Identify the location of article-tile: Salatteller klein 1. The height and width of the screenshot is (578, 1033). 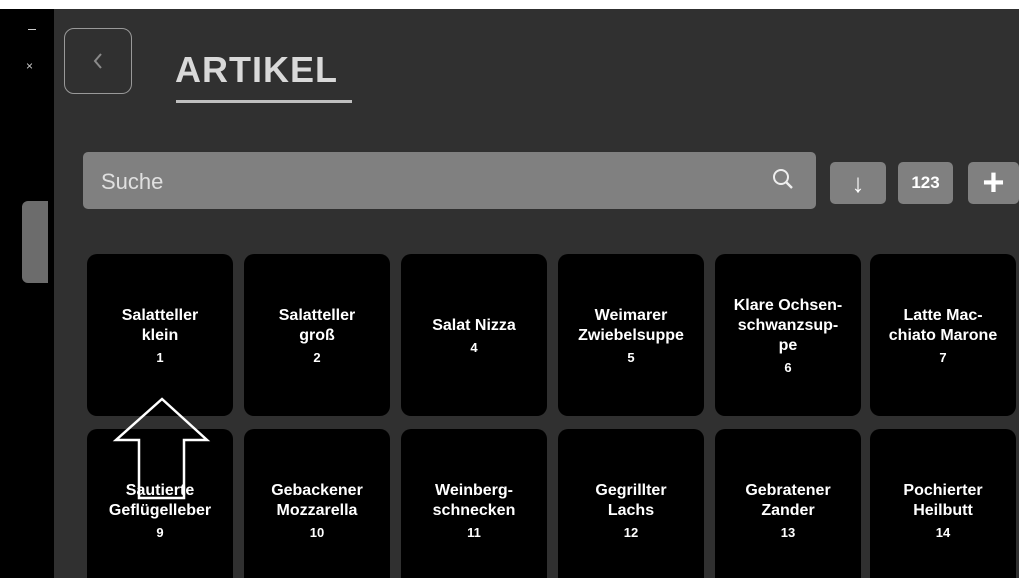
(160, 335).